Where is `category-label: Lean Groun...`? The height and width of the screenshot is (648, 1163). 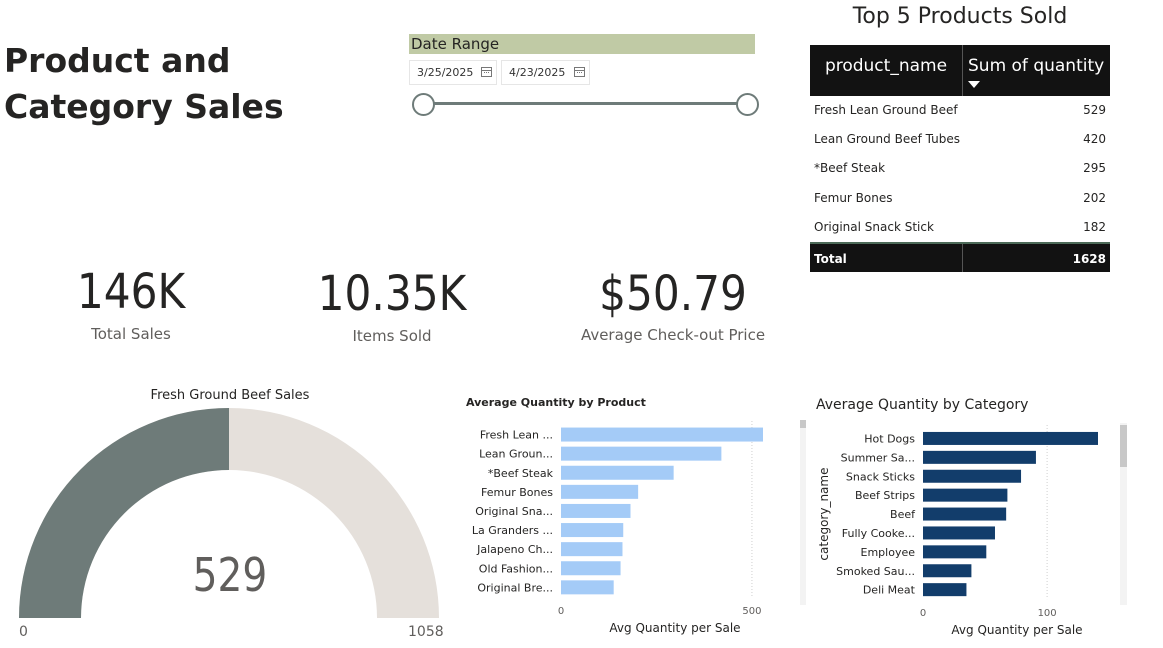 category-label: Lean Groun... is located at coordinates (516, 454).